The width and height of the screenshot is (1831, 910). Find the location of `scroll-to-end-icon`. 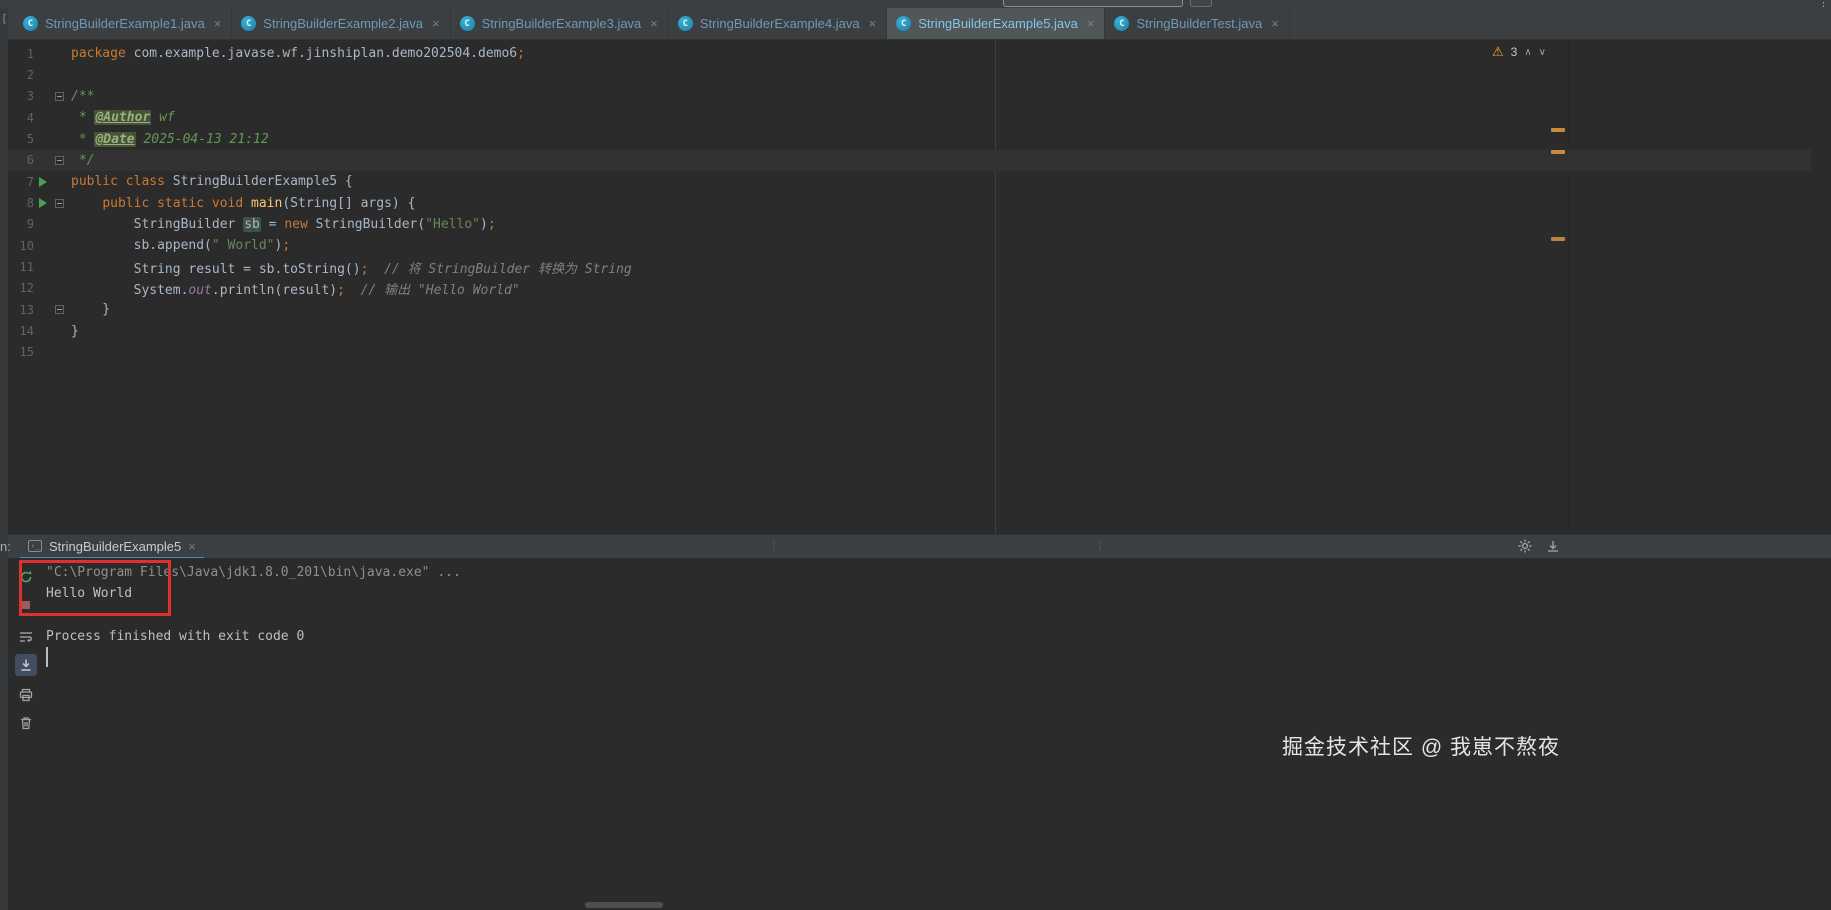

scroll-to-end-icon is located at coordinates (26, 665).